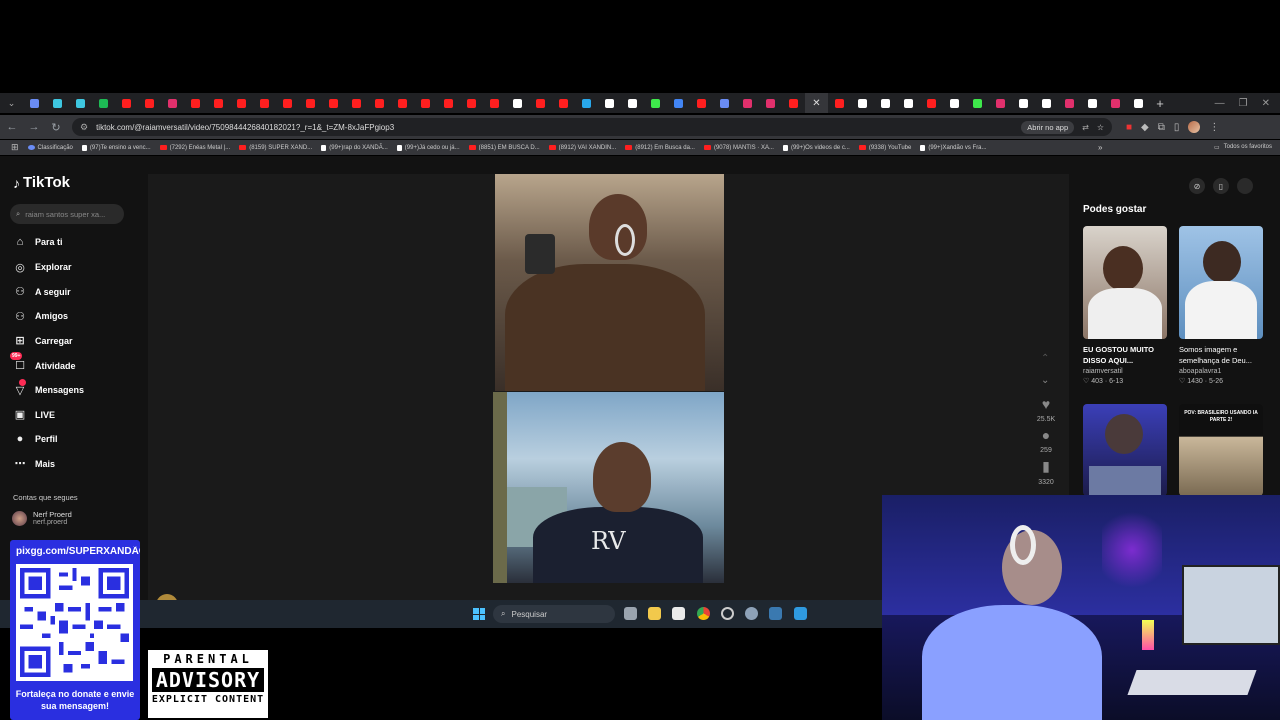 Image resolution: width=1280 pixels, height=720 pixels. Describe the element at coordinates (884, 148) in the screenshot. I see `bookmark-item: (9338) YouTube` at that location.